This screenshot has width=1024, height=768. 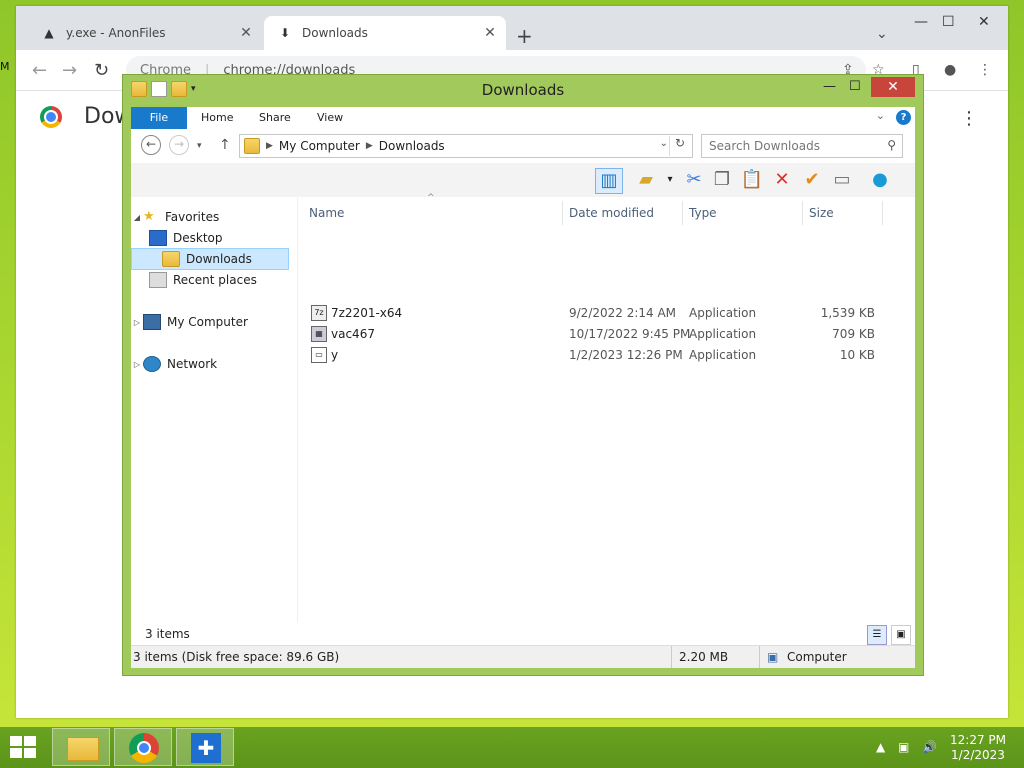 What do you see at coordinates (319, 334) in the screenshot?
I see `vac-app-icon: ▦` at bounding box center [319, 334].